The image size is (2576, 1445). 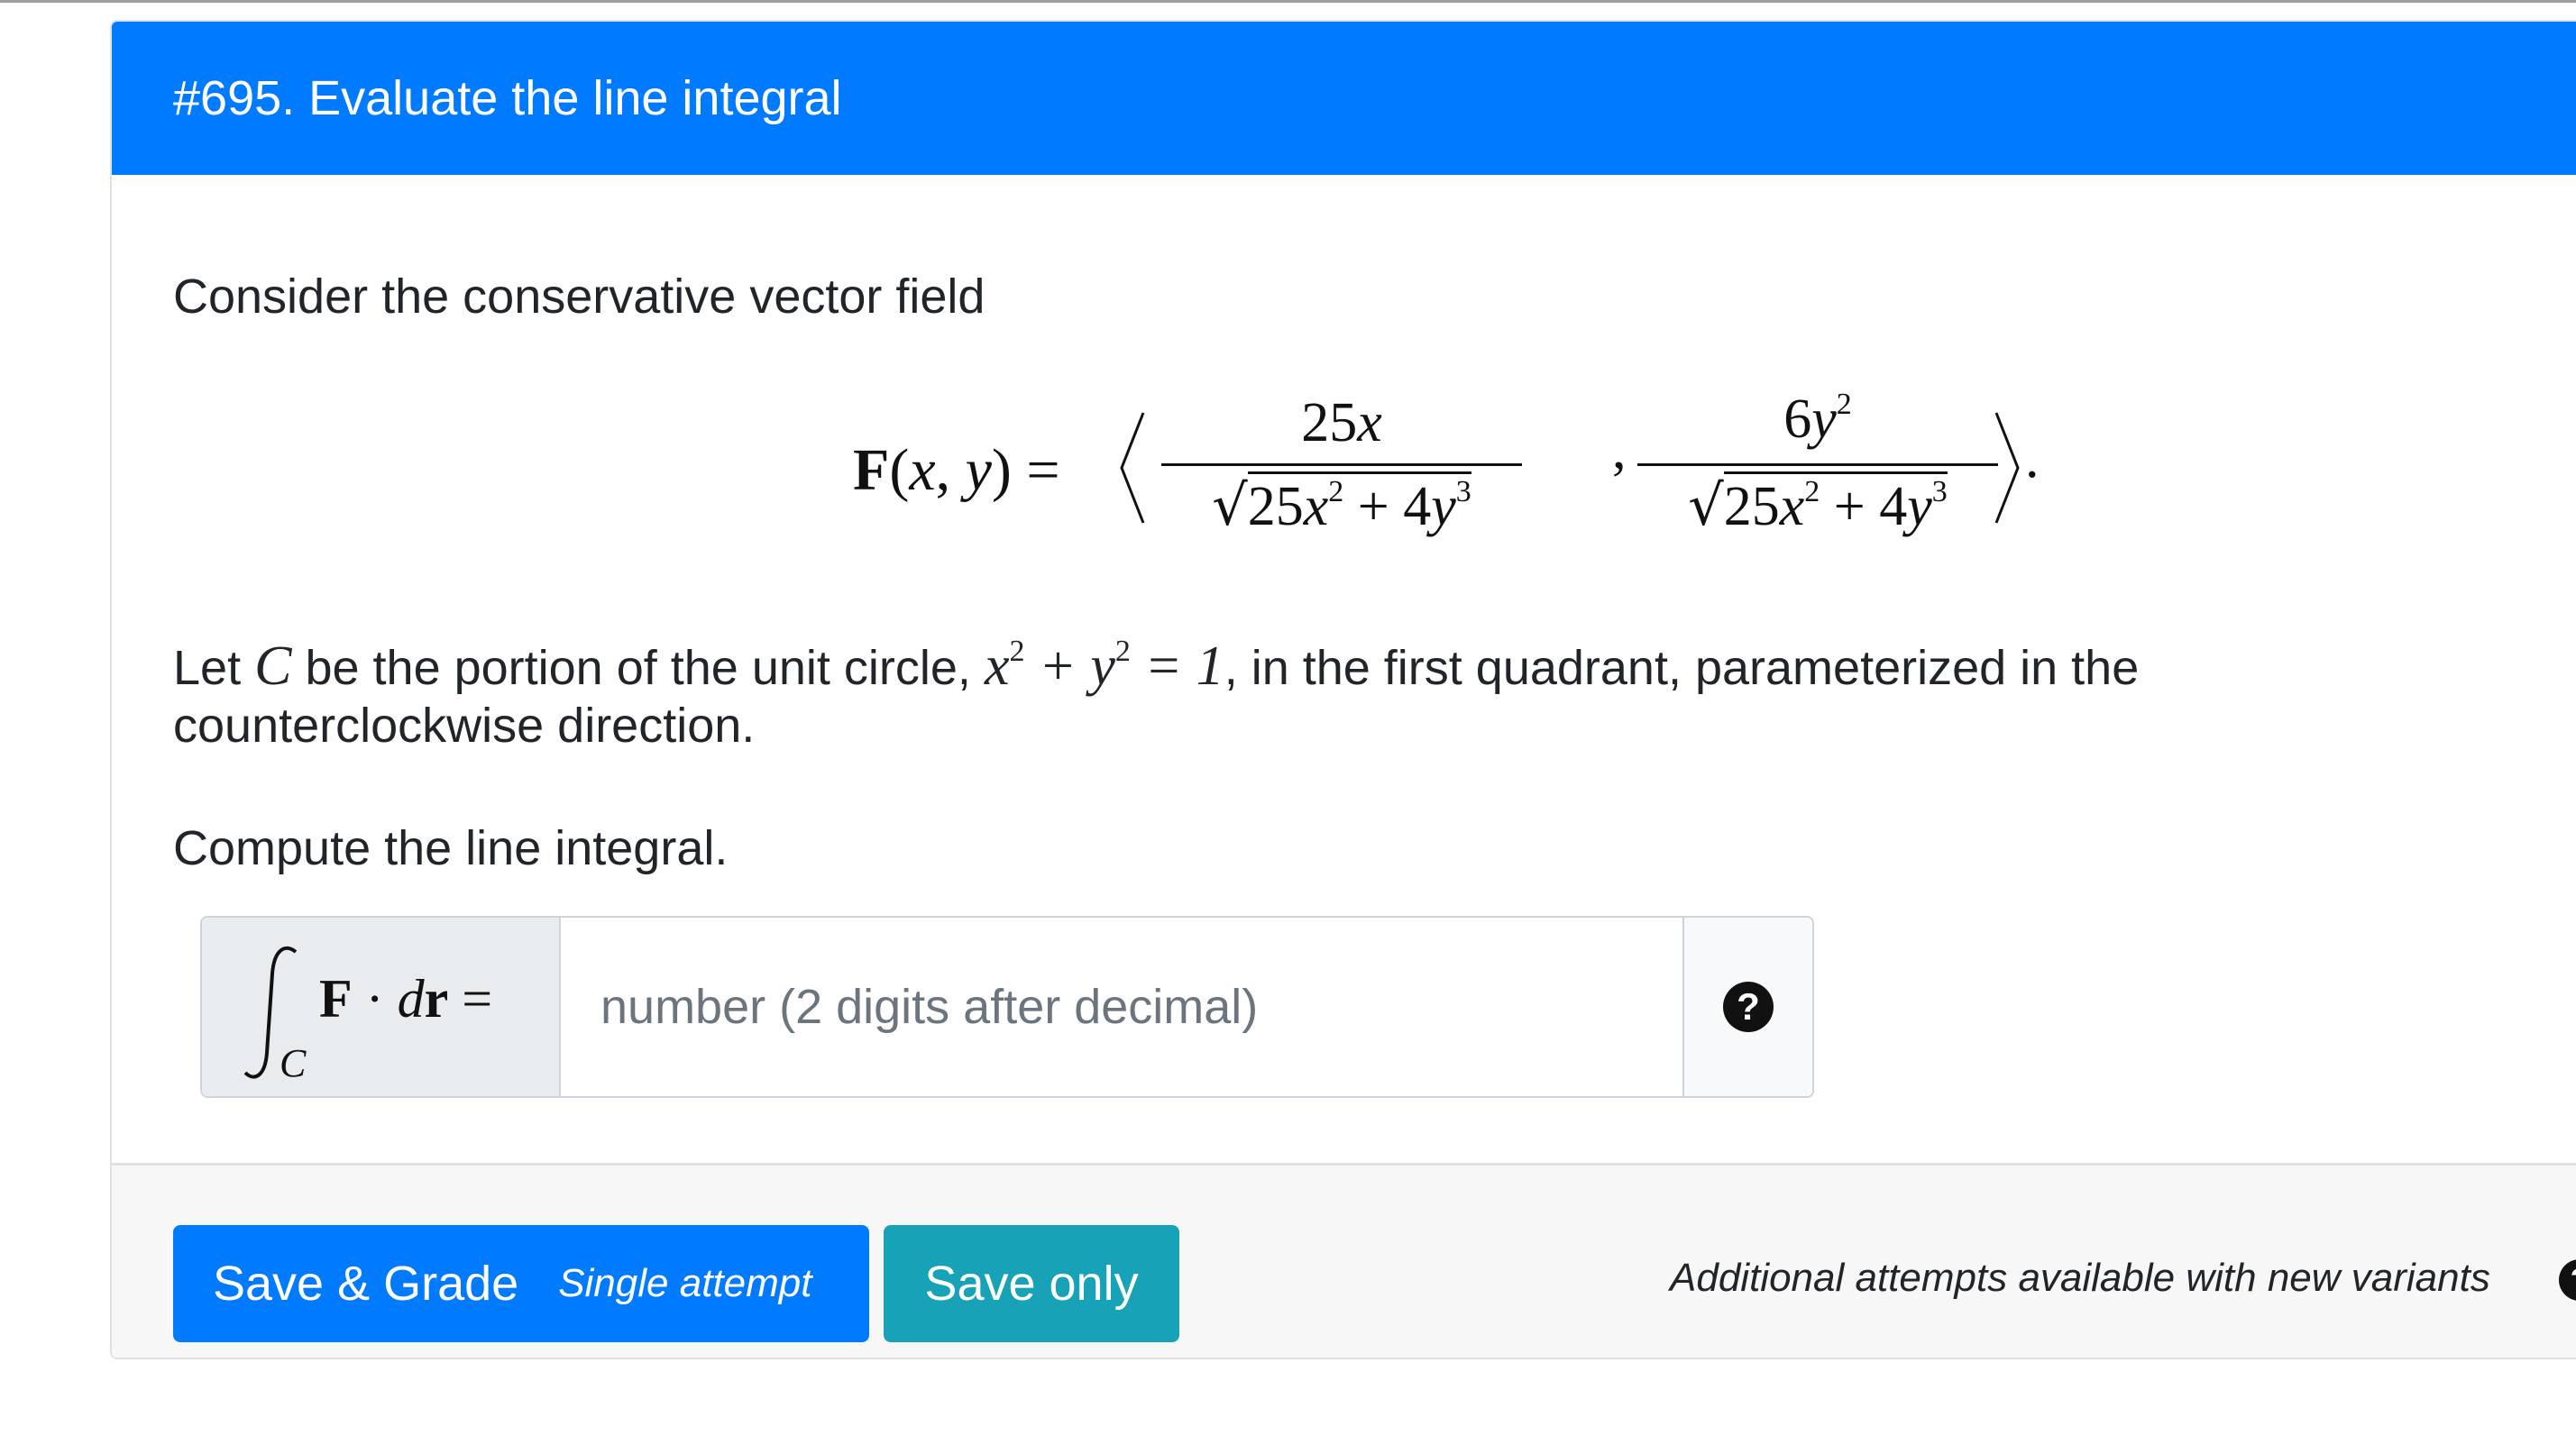 I want to click on save-only-button: Save only, so click(x=1031, y=1283).